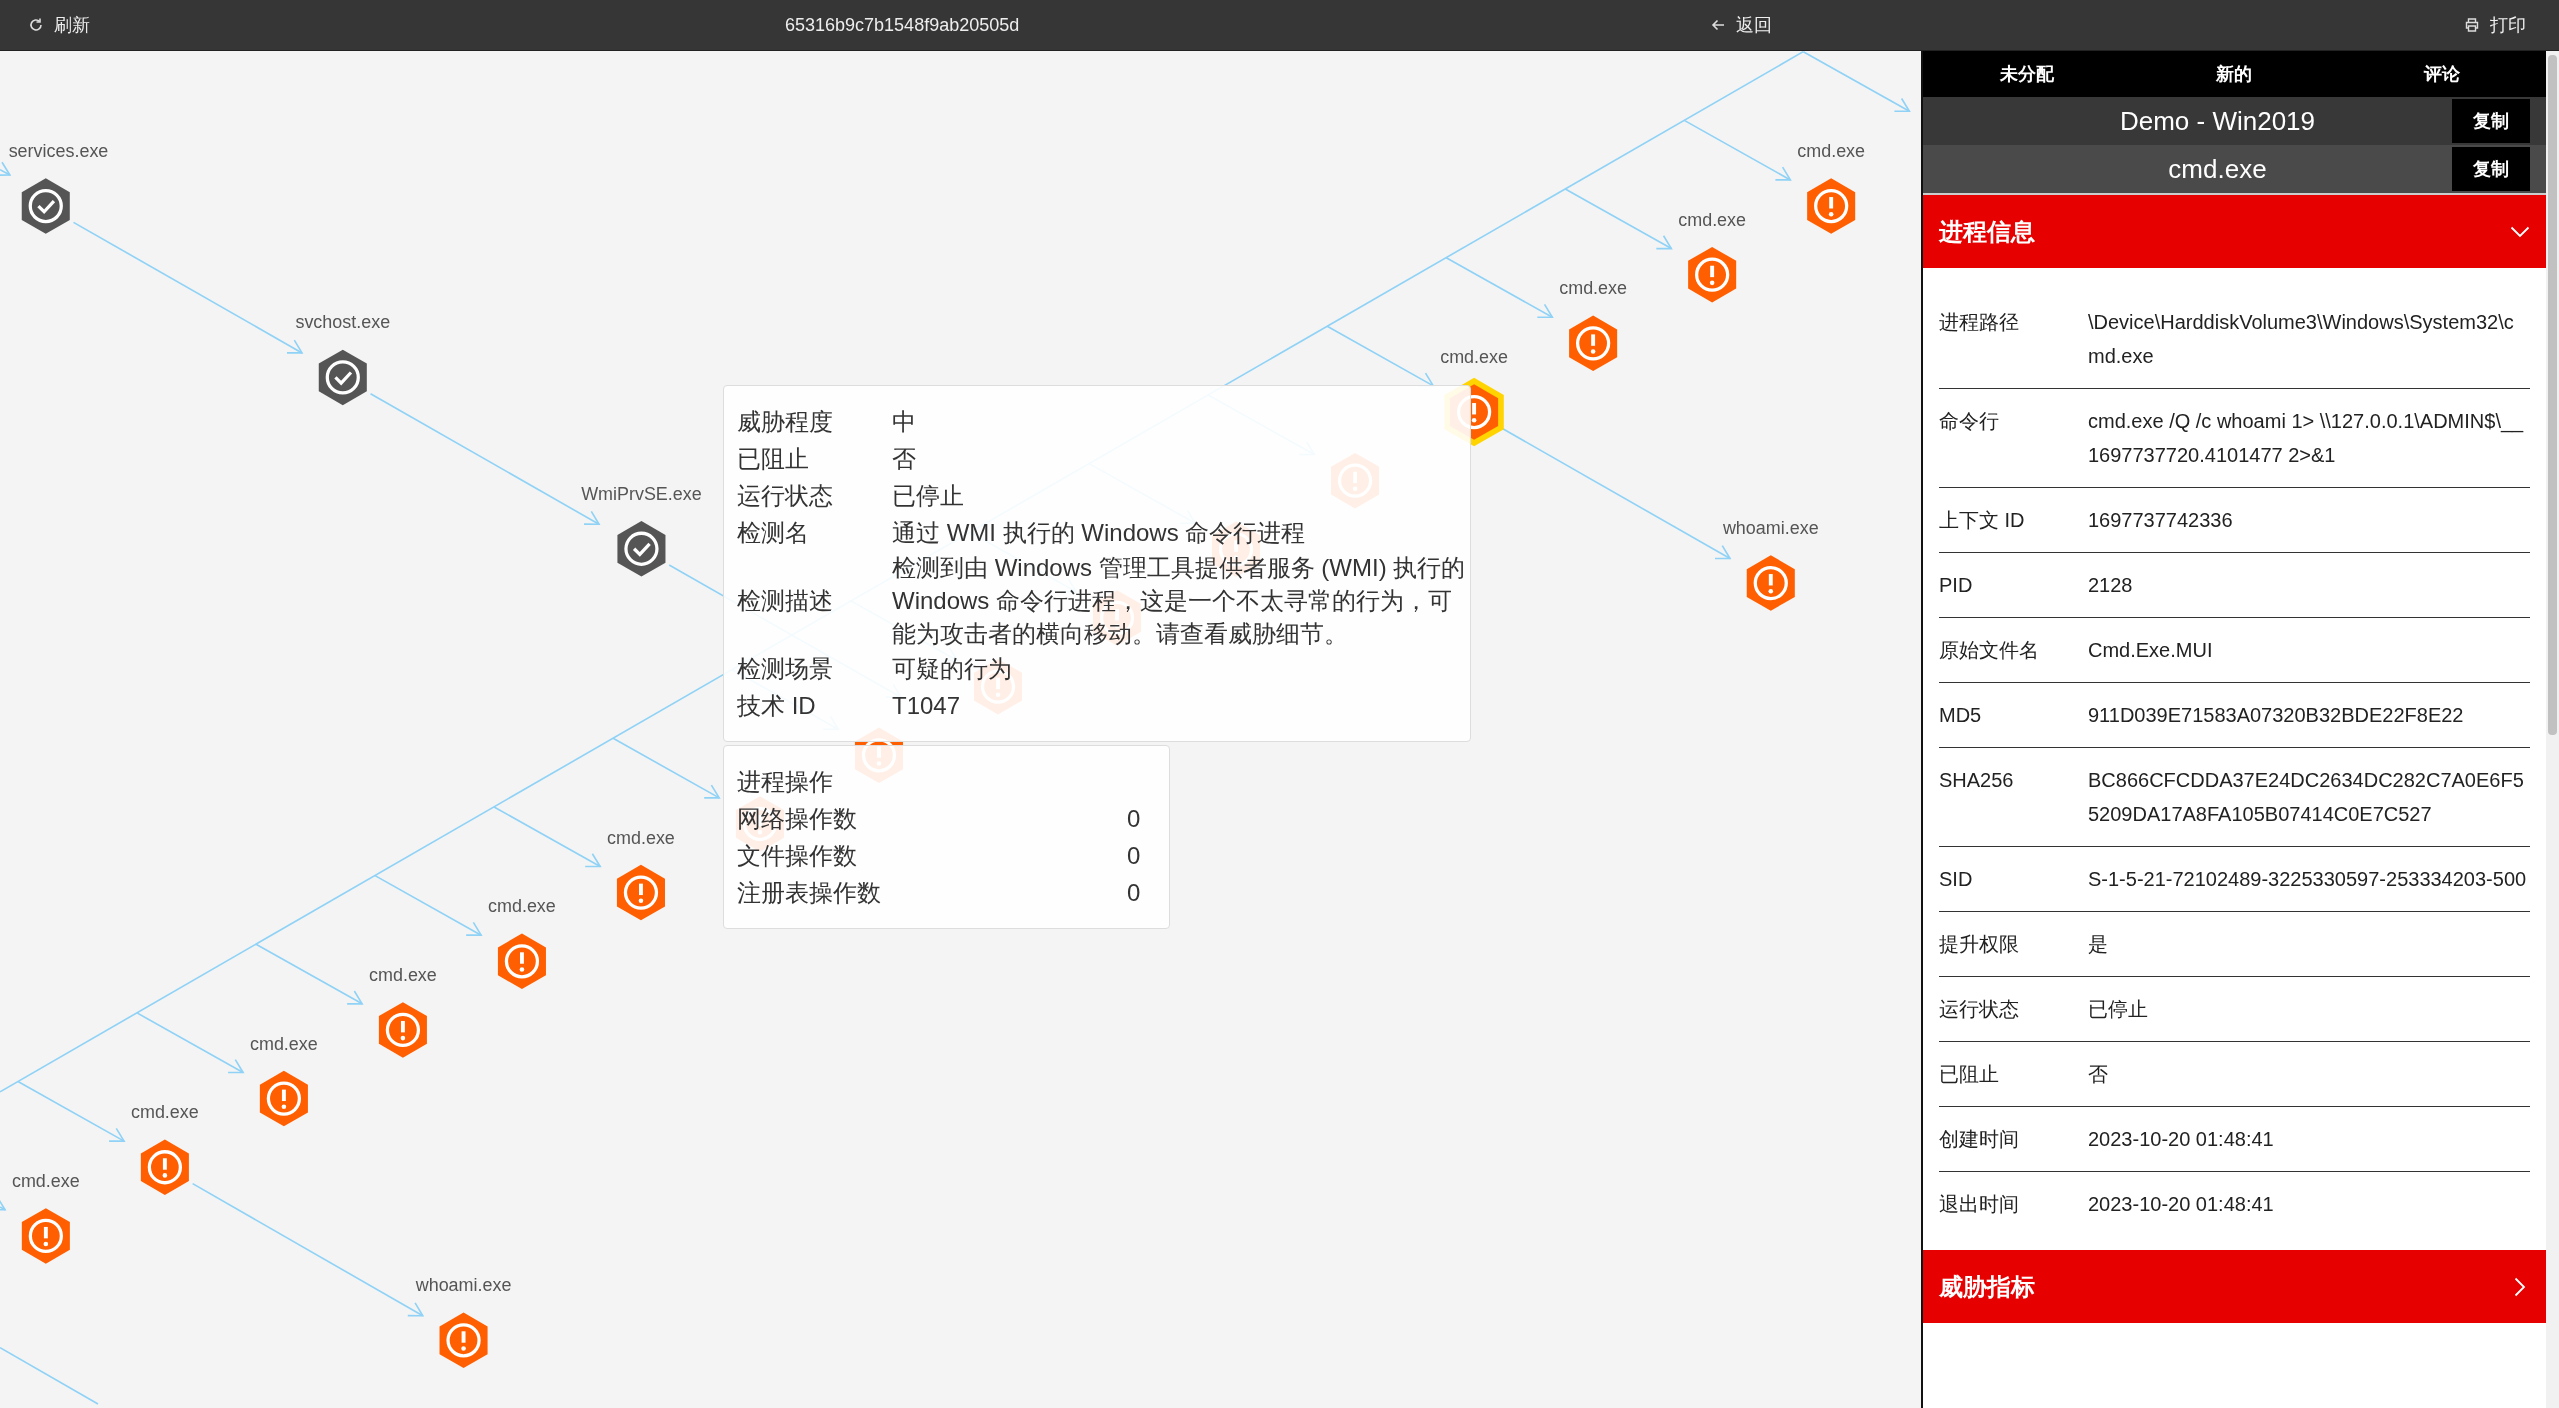  What do you see at coordinates (797, 819) in the screenshot?
I see `operation-label: 网络操作数` at bounding box center [797, 819].